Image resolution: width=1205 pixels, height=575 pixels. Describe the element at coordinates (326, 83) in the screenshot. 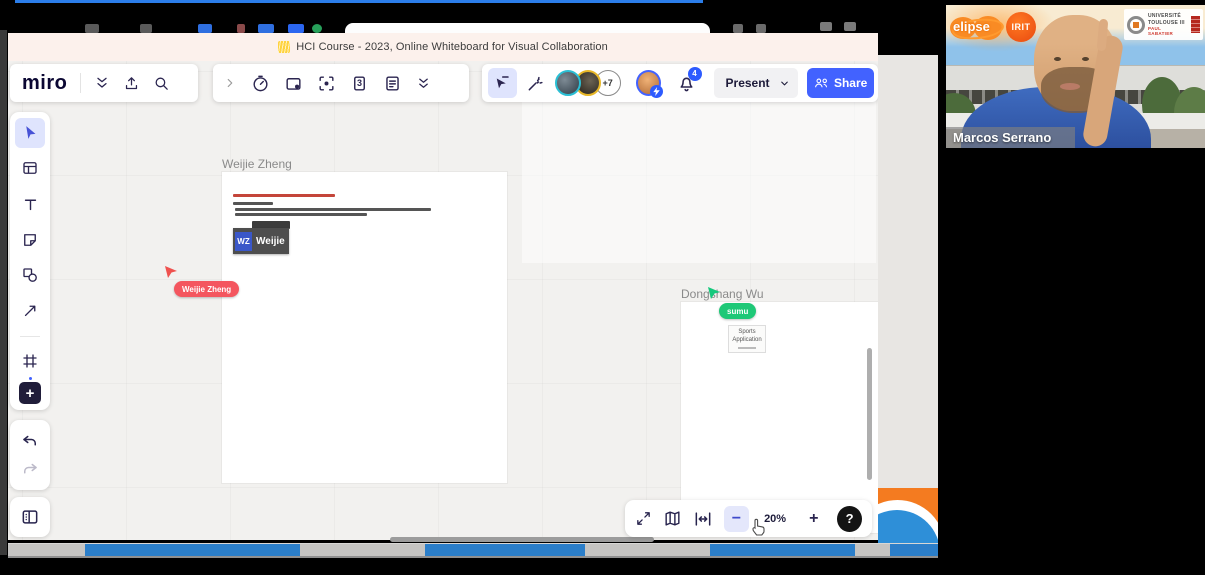

I see `spotlight-icon` at that location.